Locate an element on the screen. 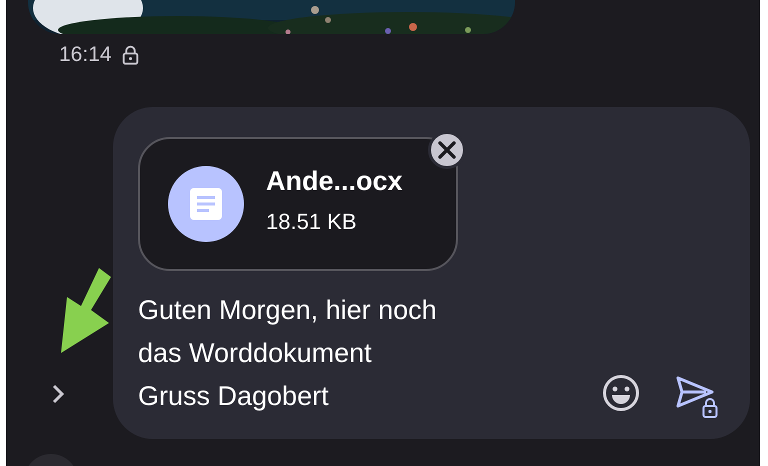 The width and height of the screenshot is (768, 466). file-size: 18.51 KB is located at coordinates (312, 221).